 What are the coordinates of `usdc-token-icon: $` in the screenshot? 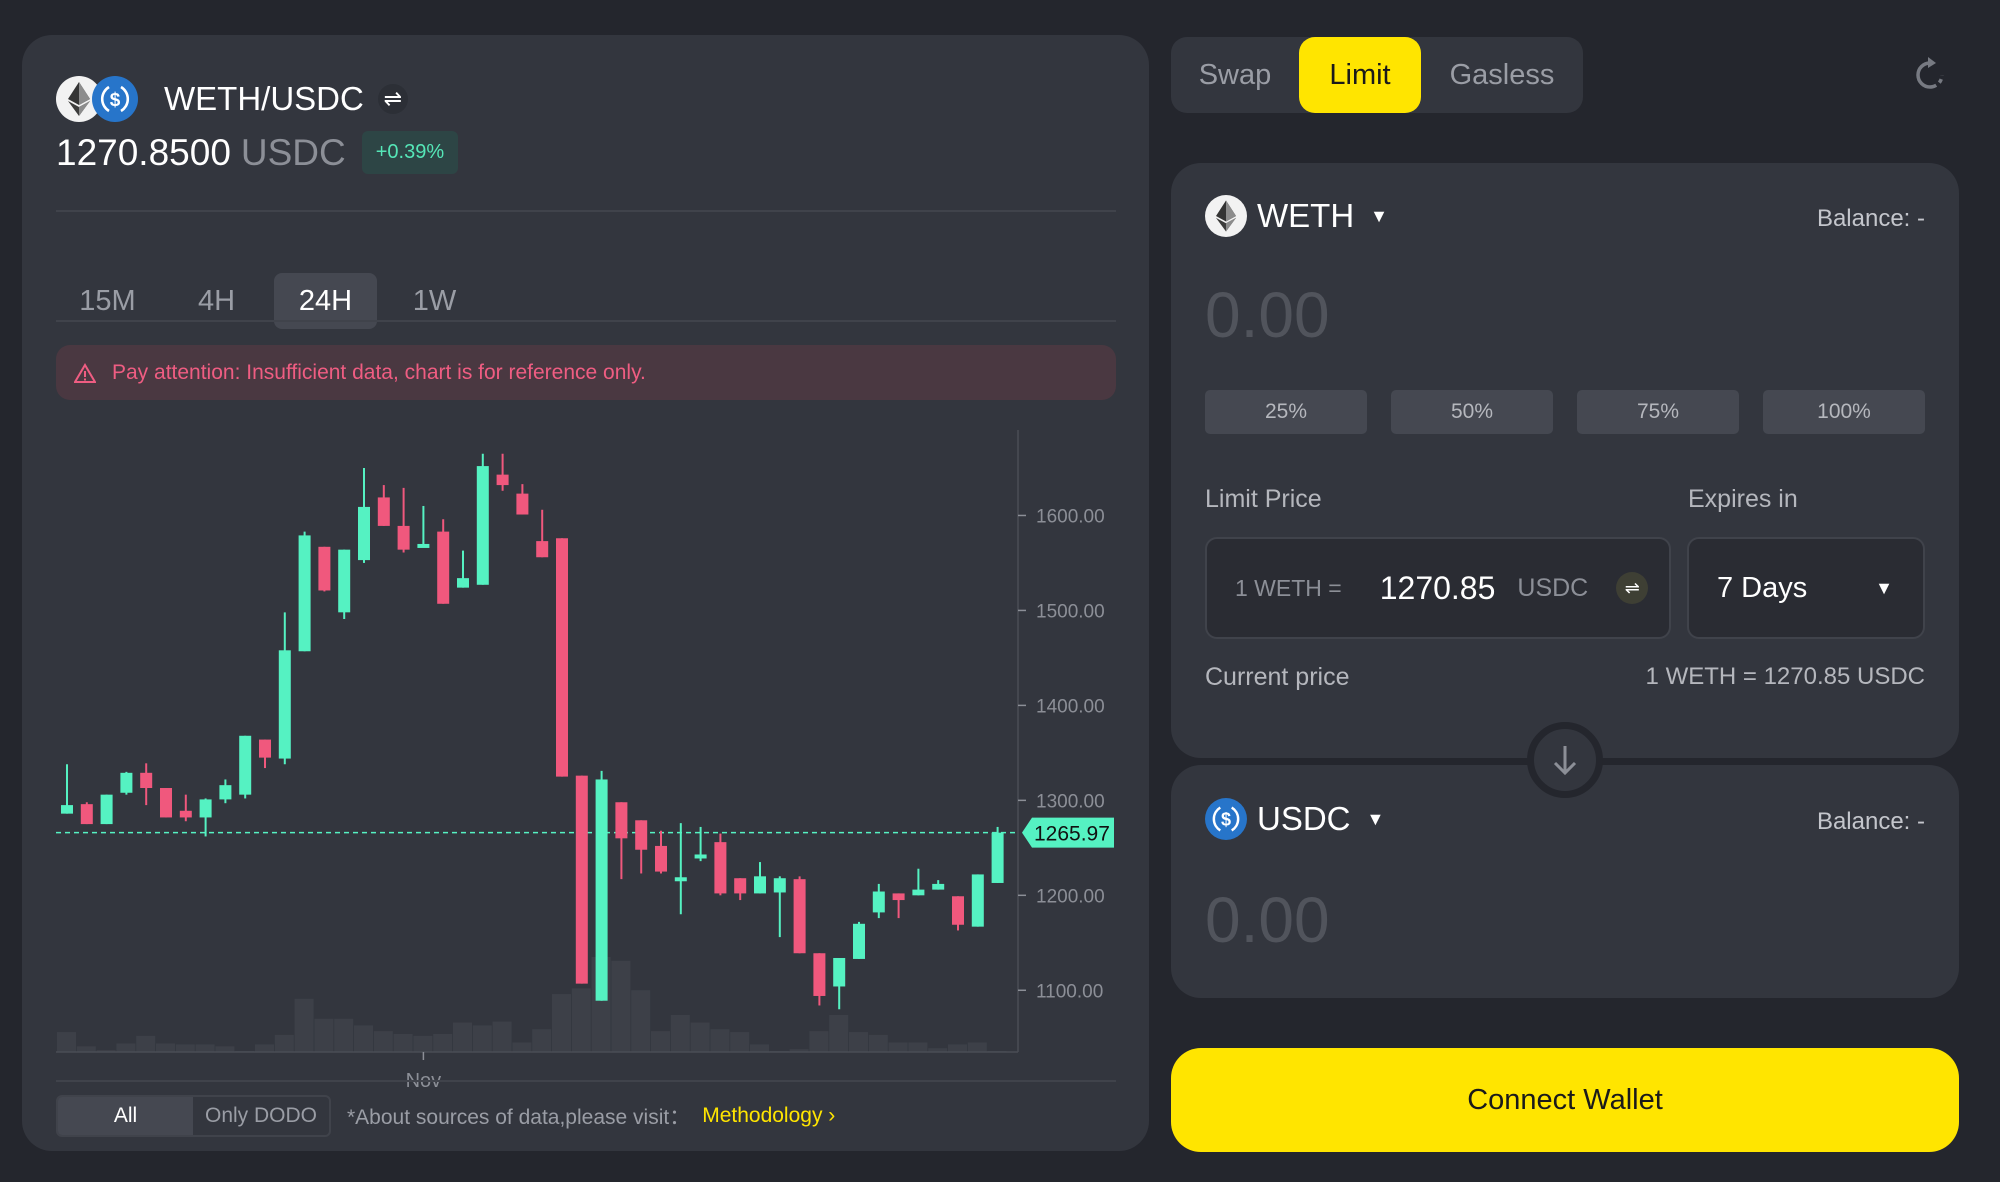 It's located at (1226, 819).